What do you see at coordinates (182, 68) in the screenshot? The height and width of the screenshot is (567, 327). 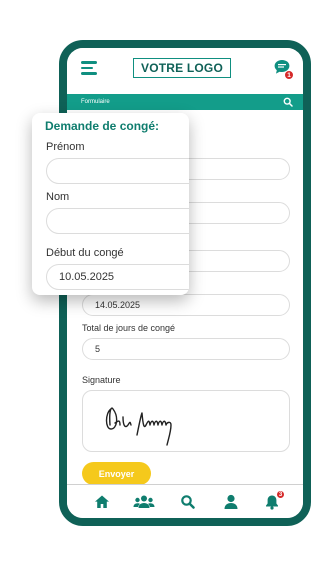 I see `logo: VOTRE LOGO` at bounding box center [182, 68].